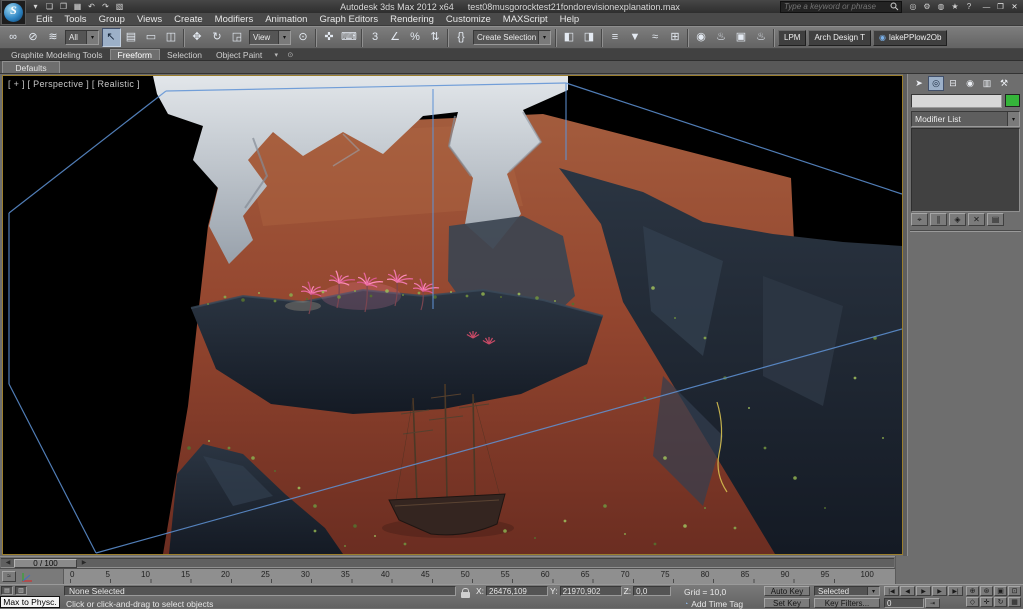  I want to click on close-button: ✕, so click(1014, 7).